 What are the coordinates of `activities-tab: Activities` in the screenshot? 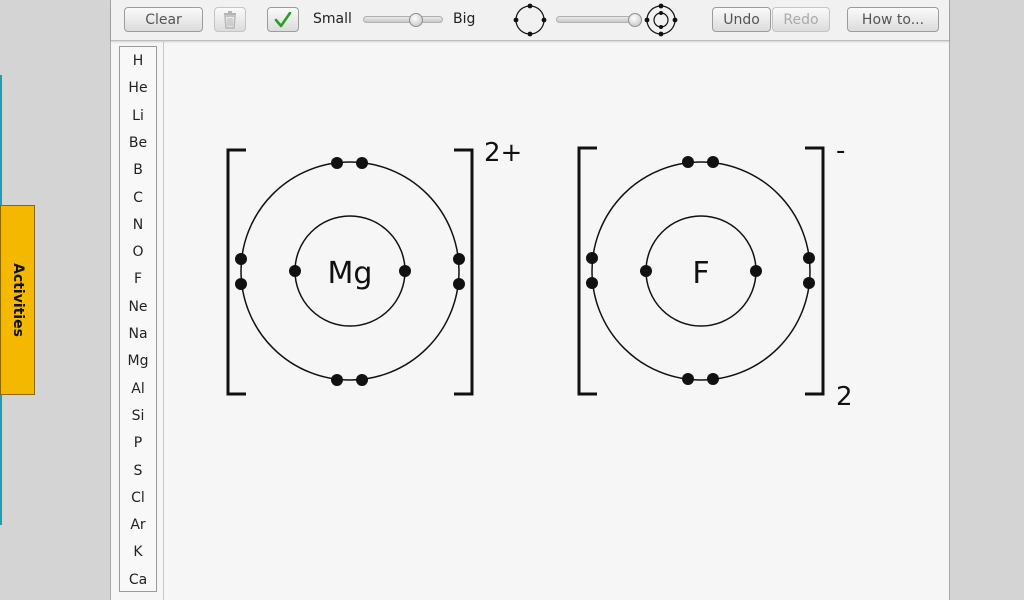 It's located at (17, 300).